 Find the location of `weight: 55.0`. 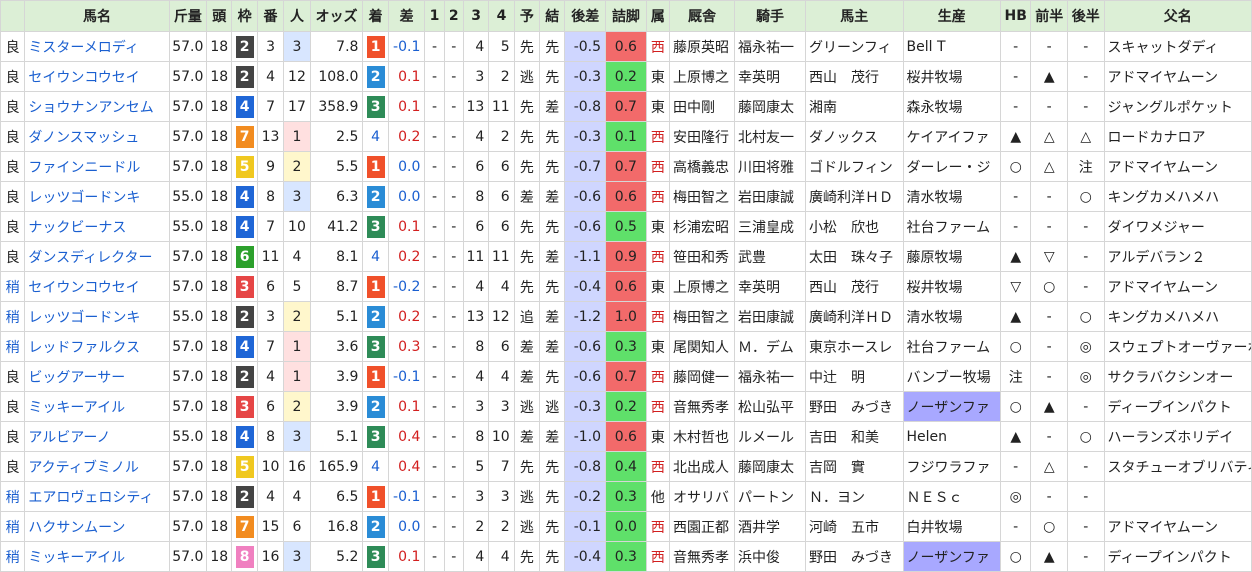

weight: 55.0 is located at coordinates (188, 196).